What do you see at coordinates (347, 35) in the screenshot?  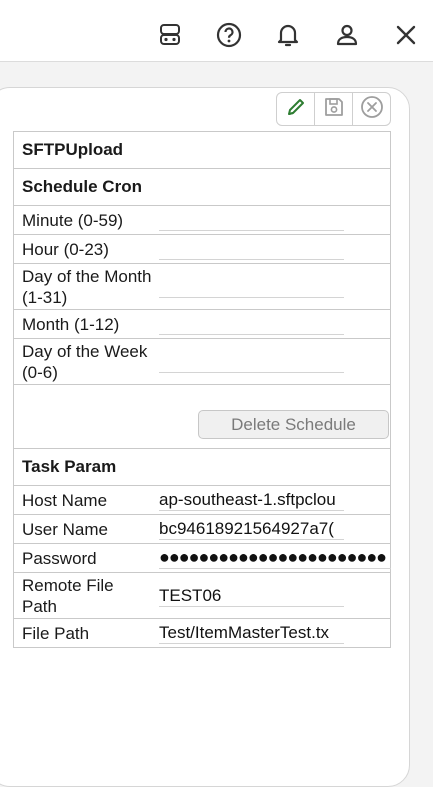 I see `user-icon` at bounding box center [347, 35].